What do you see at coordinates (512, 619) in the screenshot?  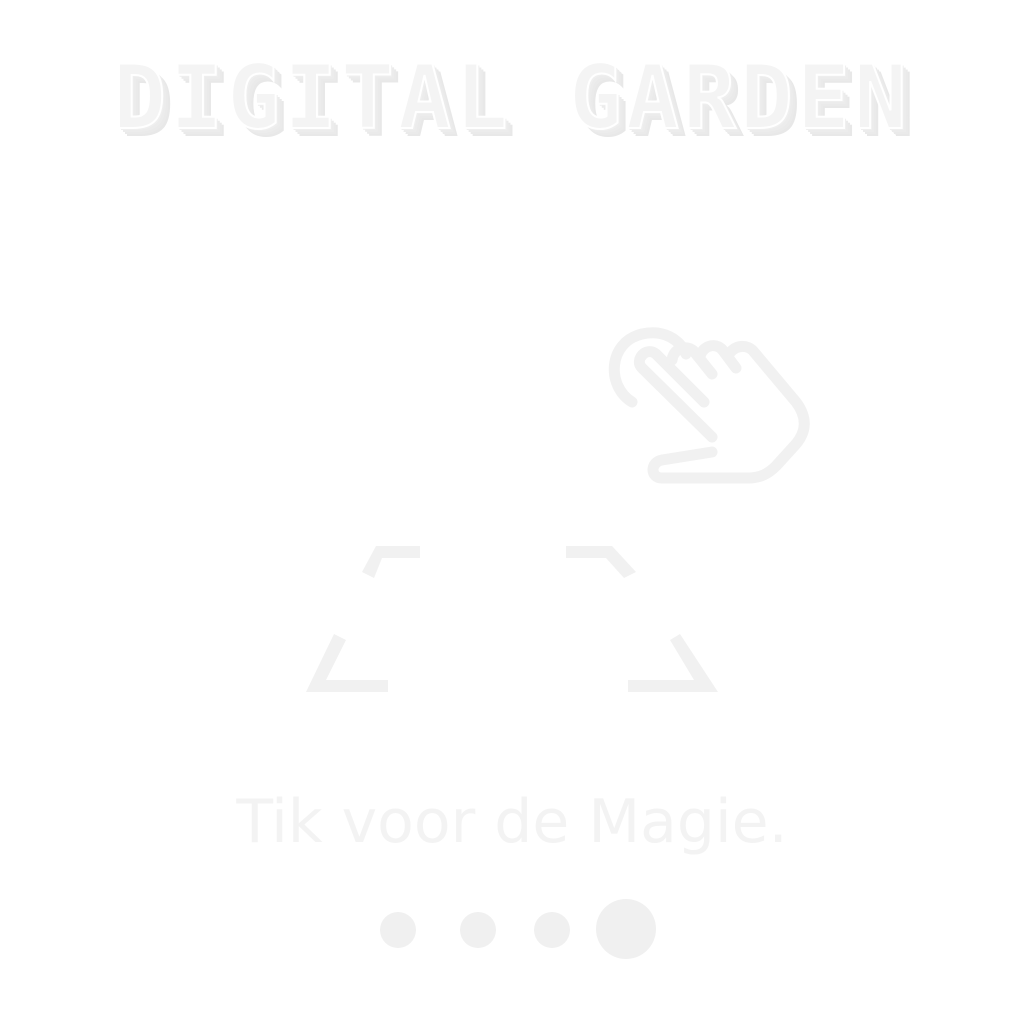 I see `scan-frame-icon` at bounding box center [512, 619].